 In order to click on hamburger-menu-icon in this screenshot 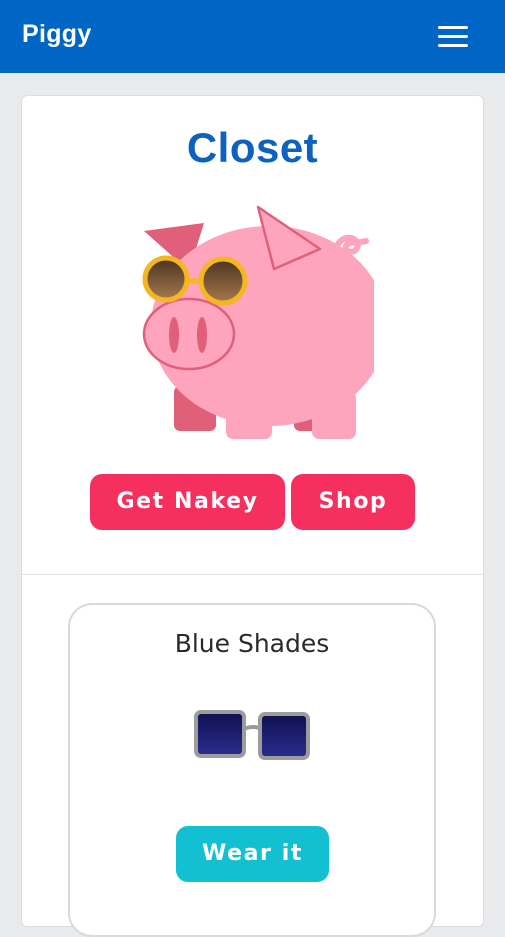, I will do `click(453, 36)`.